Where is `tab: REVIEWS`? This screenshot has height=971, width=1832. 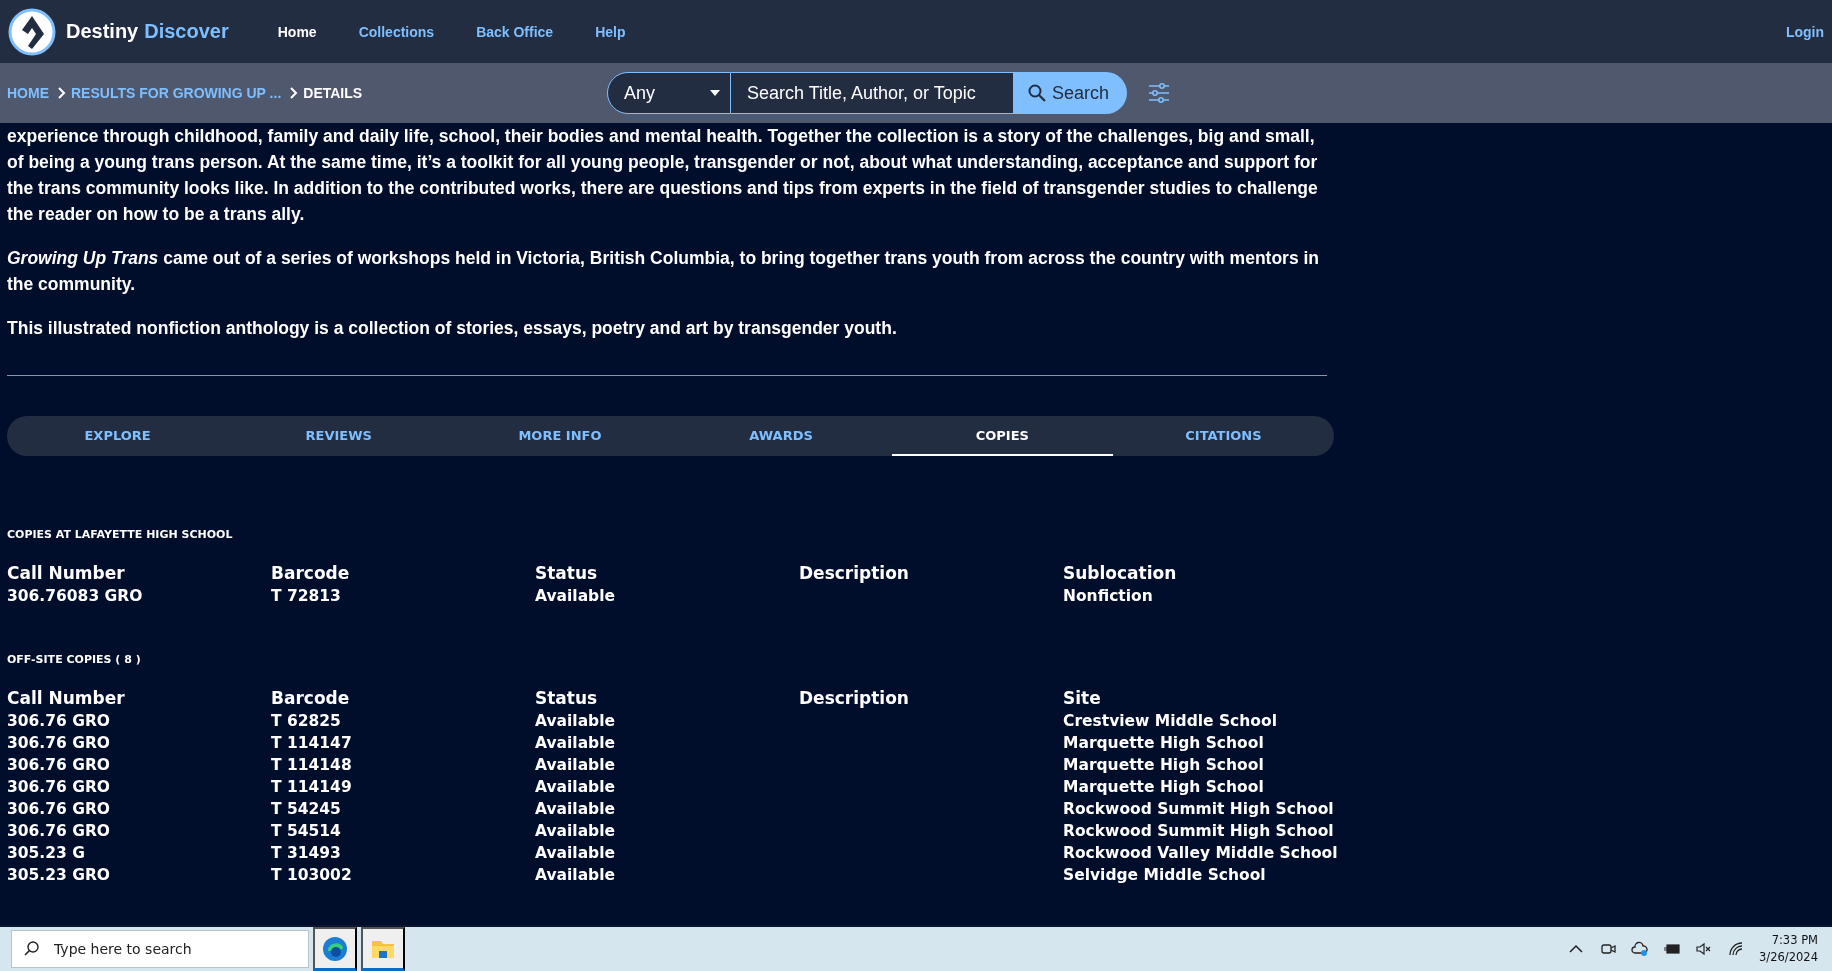
tab: REVIEWS is located at coordinates (339, 436).